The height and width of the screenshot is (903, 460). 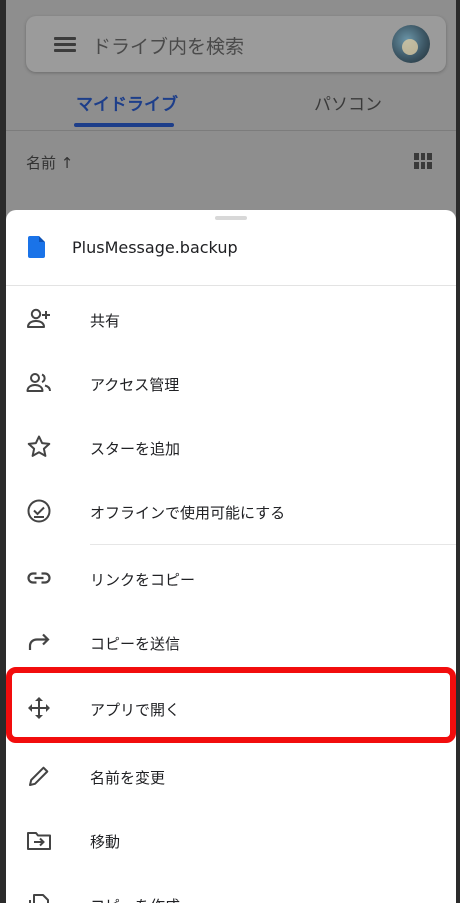 What do you see at coordinates (38, 382) in the screenshot?
I see `people-icon` at bounding box center [38, 382].